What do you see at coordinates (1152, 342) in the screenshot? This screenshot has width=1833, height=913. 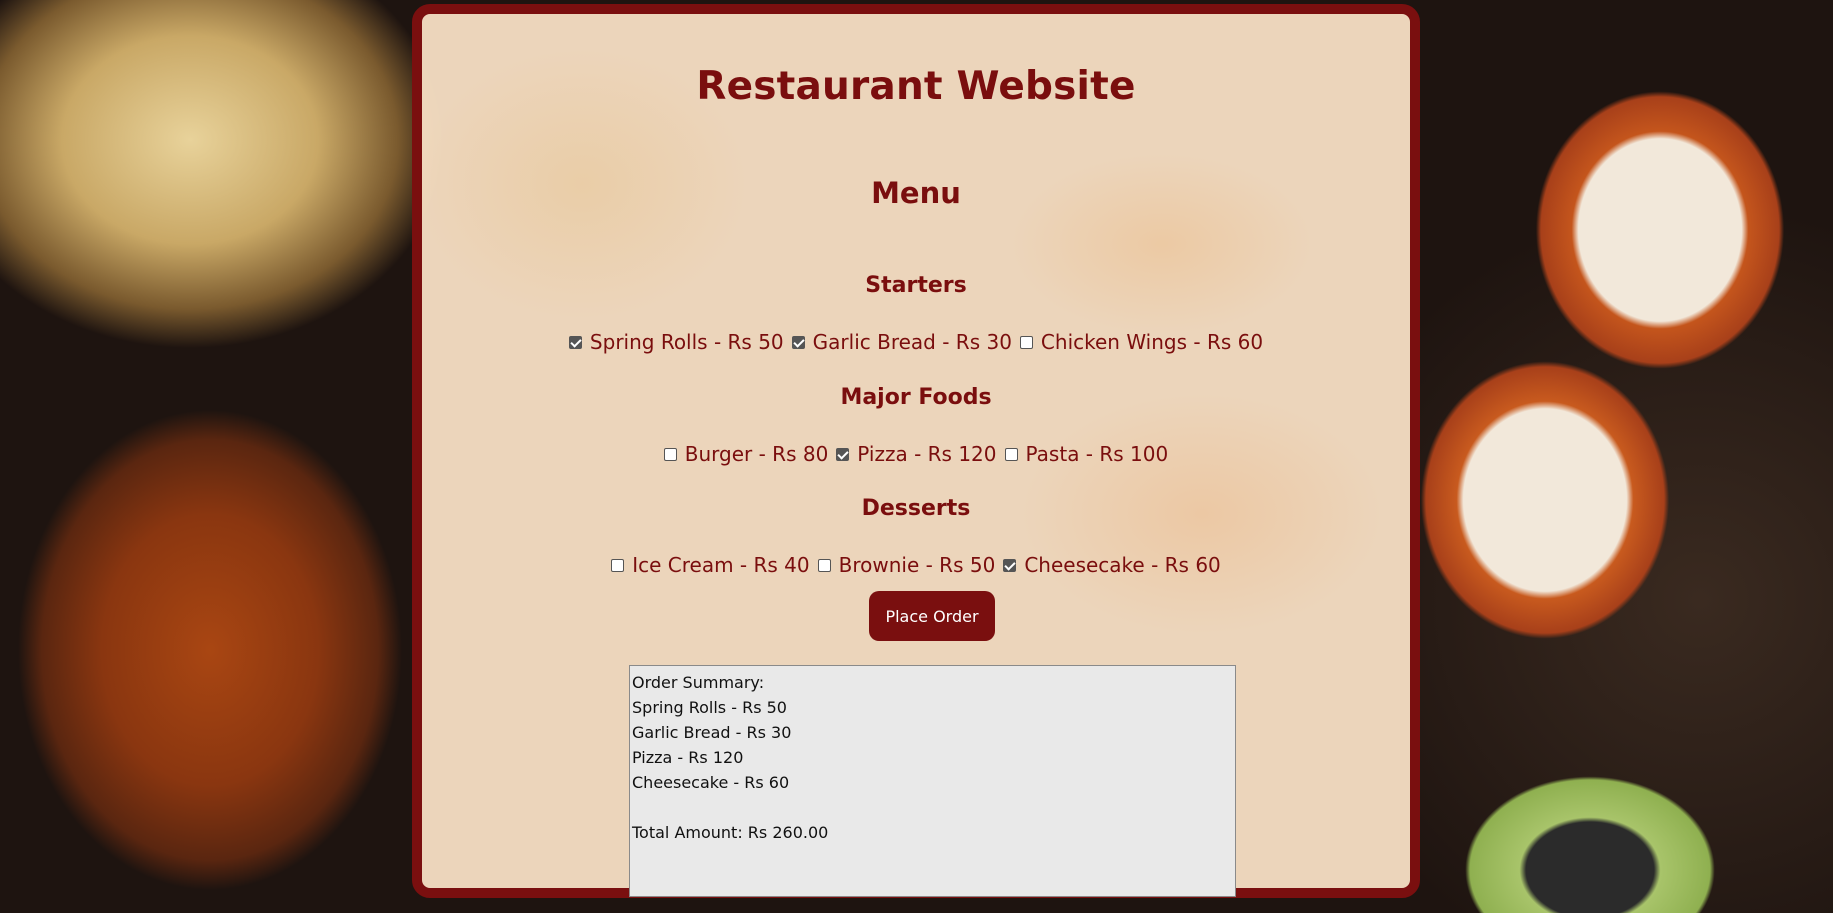 I see `menu-item-label: Chicken Wings - Rs 60` at bounding box center [1152, 342].